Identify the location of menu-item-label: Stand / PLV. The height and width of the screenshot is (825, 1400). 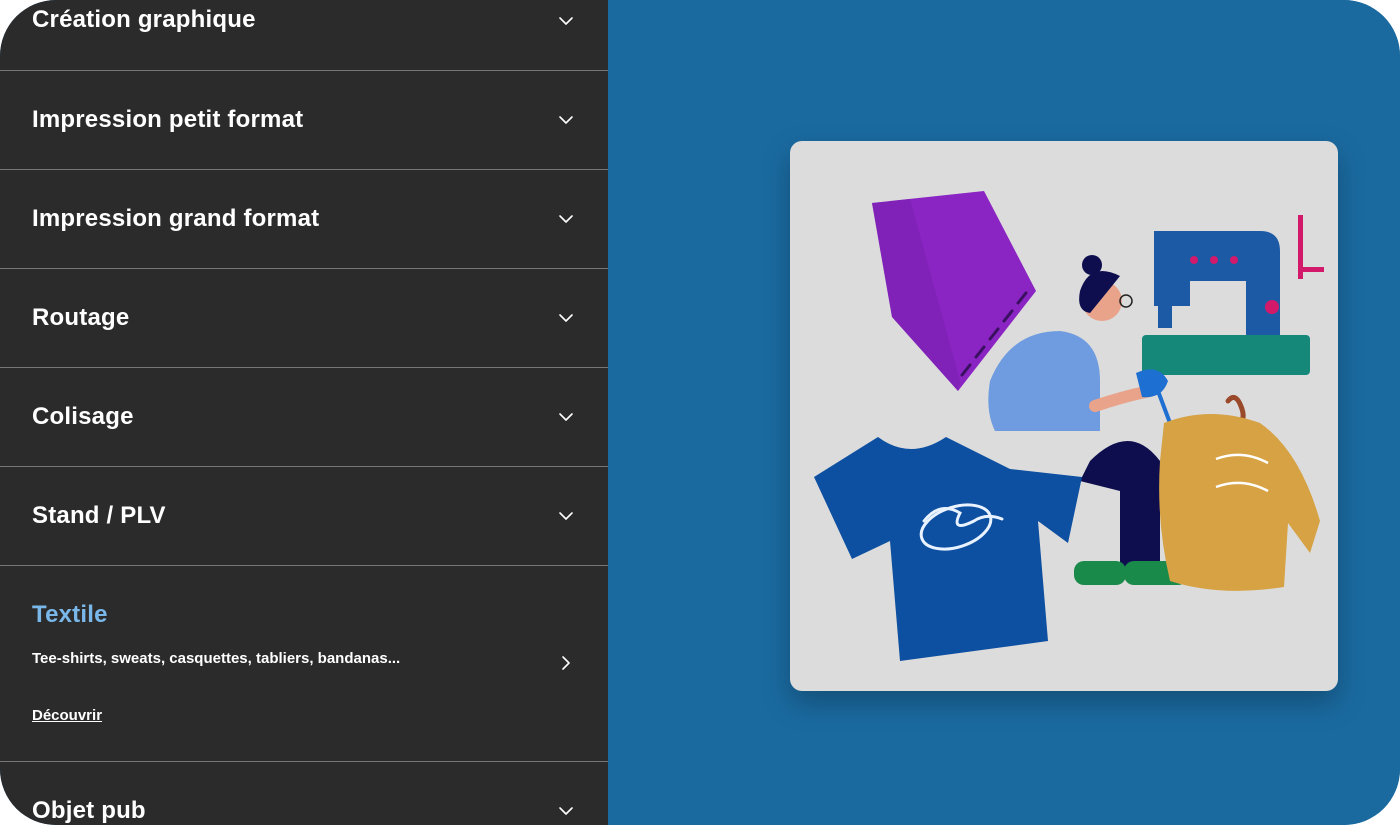
(99, 515).